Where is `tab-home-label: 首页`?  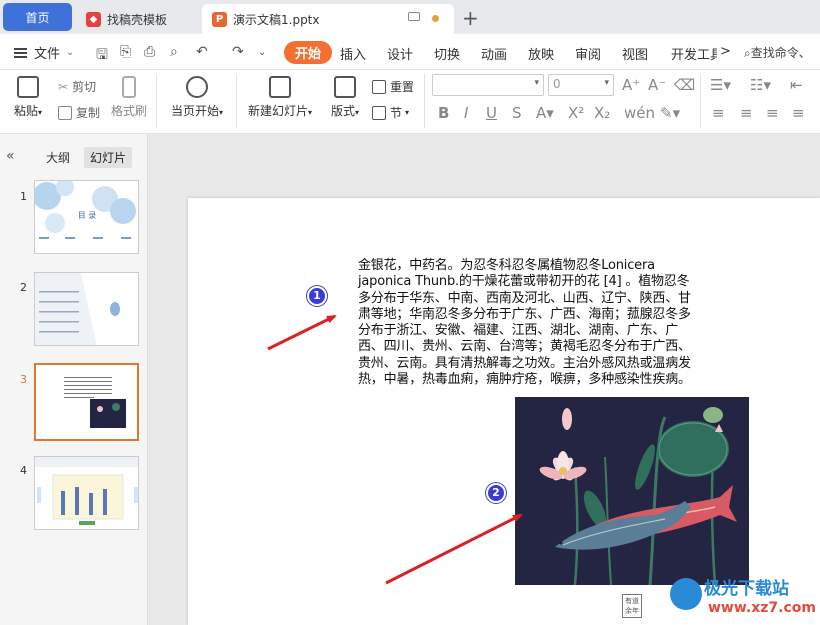 tab-home-label: 首页 is located at coordinates (37, 17).